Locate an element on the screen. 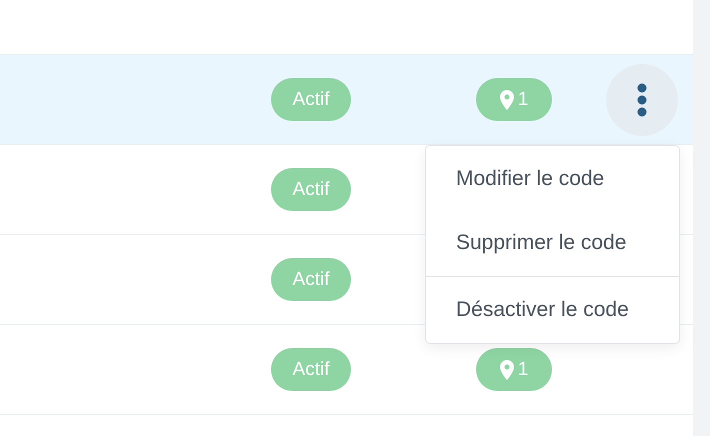 The width and height of the screenshot is (710, 436). menu-item: Désactiver le code is located at coordinates (552, 310).